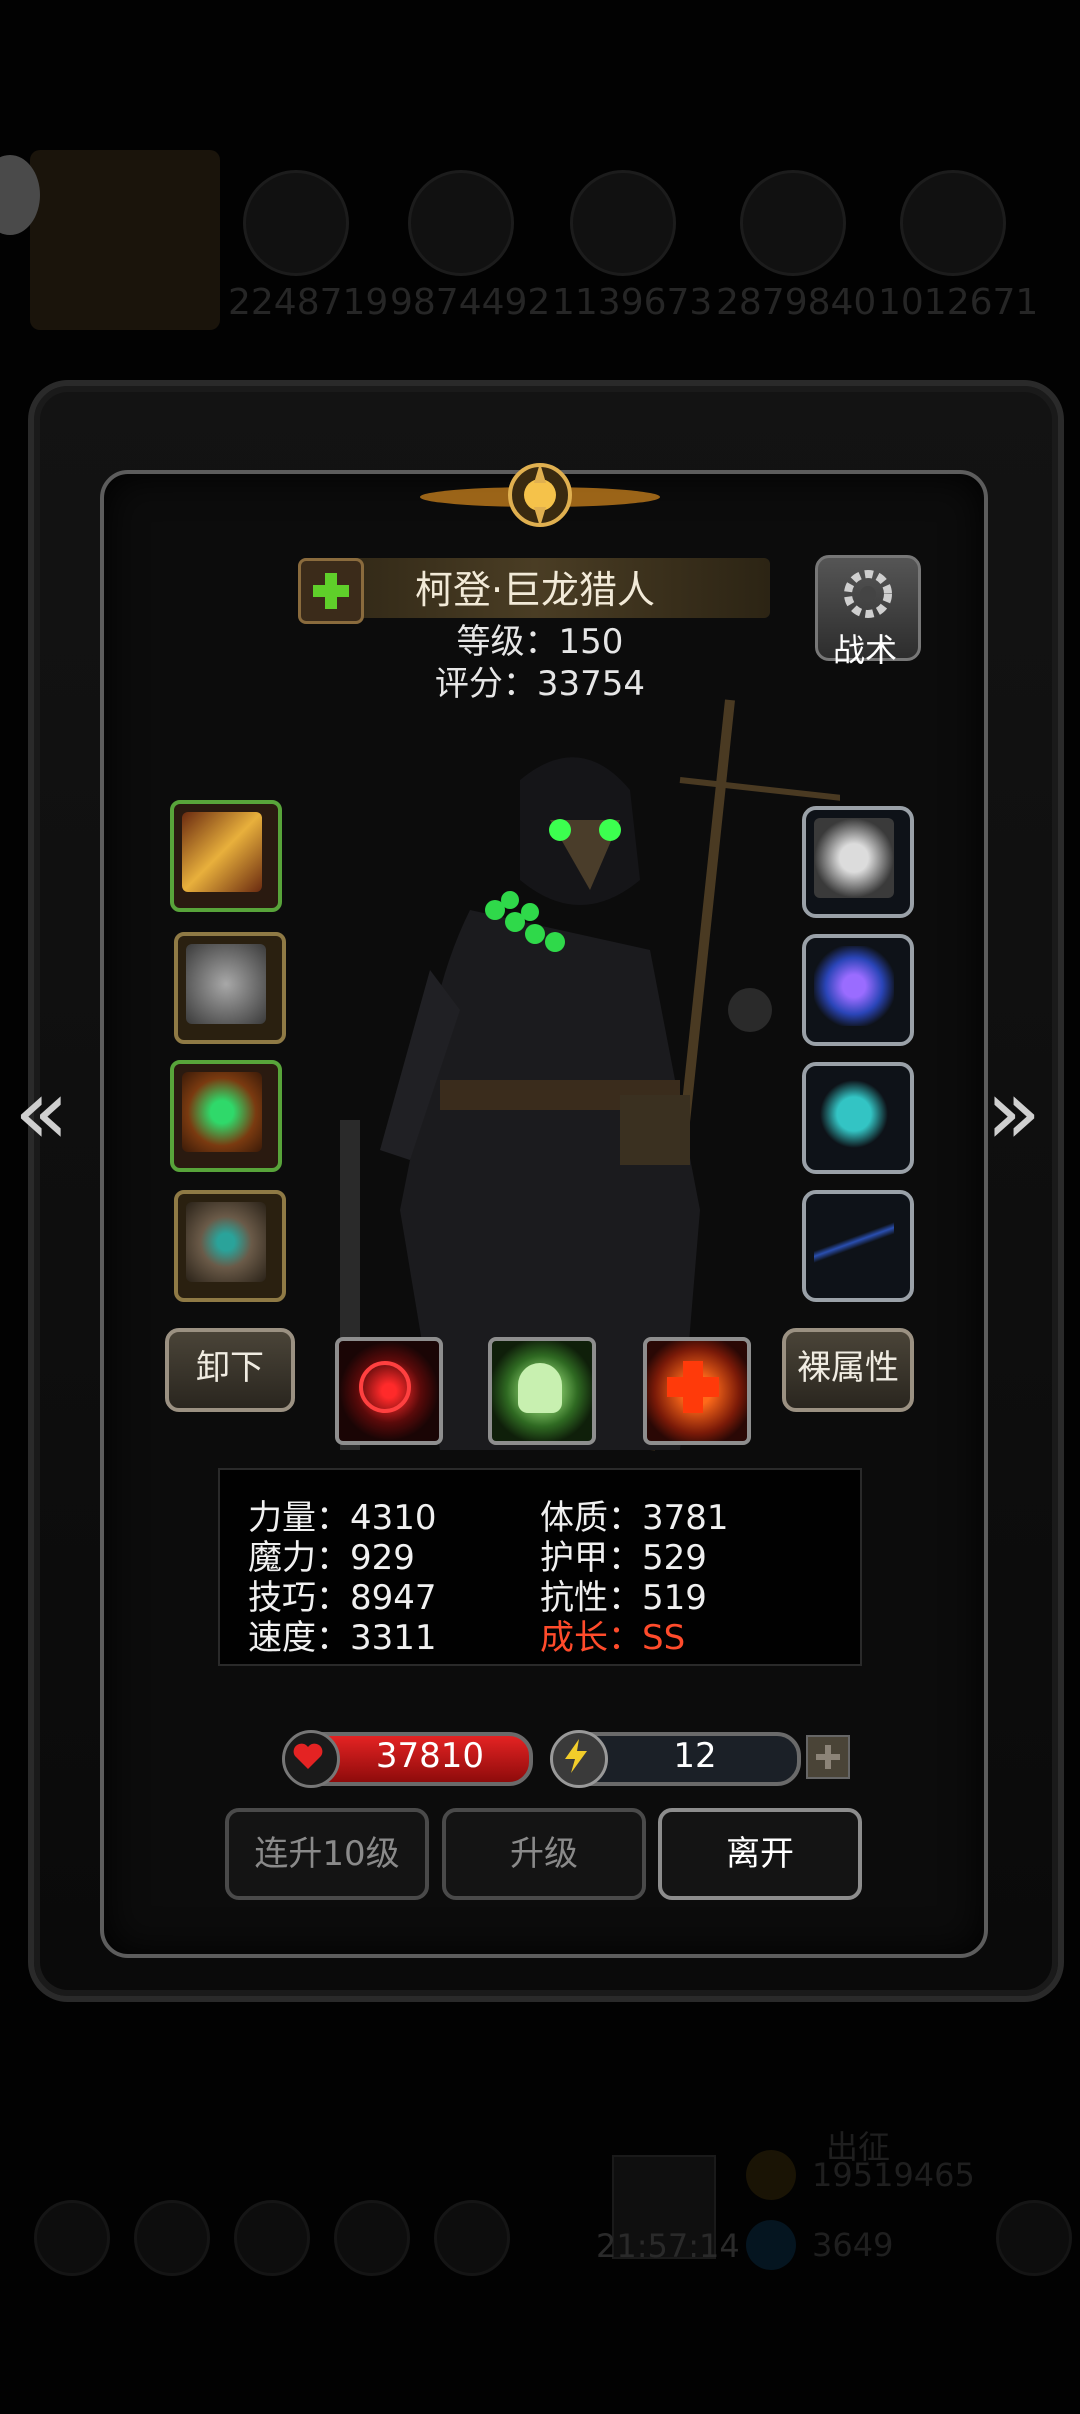 This screenshot has height=2414, width=1080. Describe the element at coordinates (222, 852) in the screenshot. I see `golden-rifle-icon` at that location.